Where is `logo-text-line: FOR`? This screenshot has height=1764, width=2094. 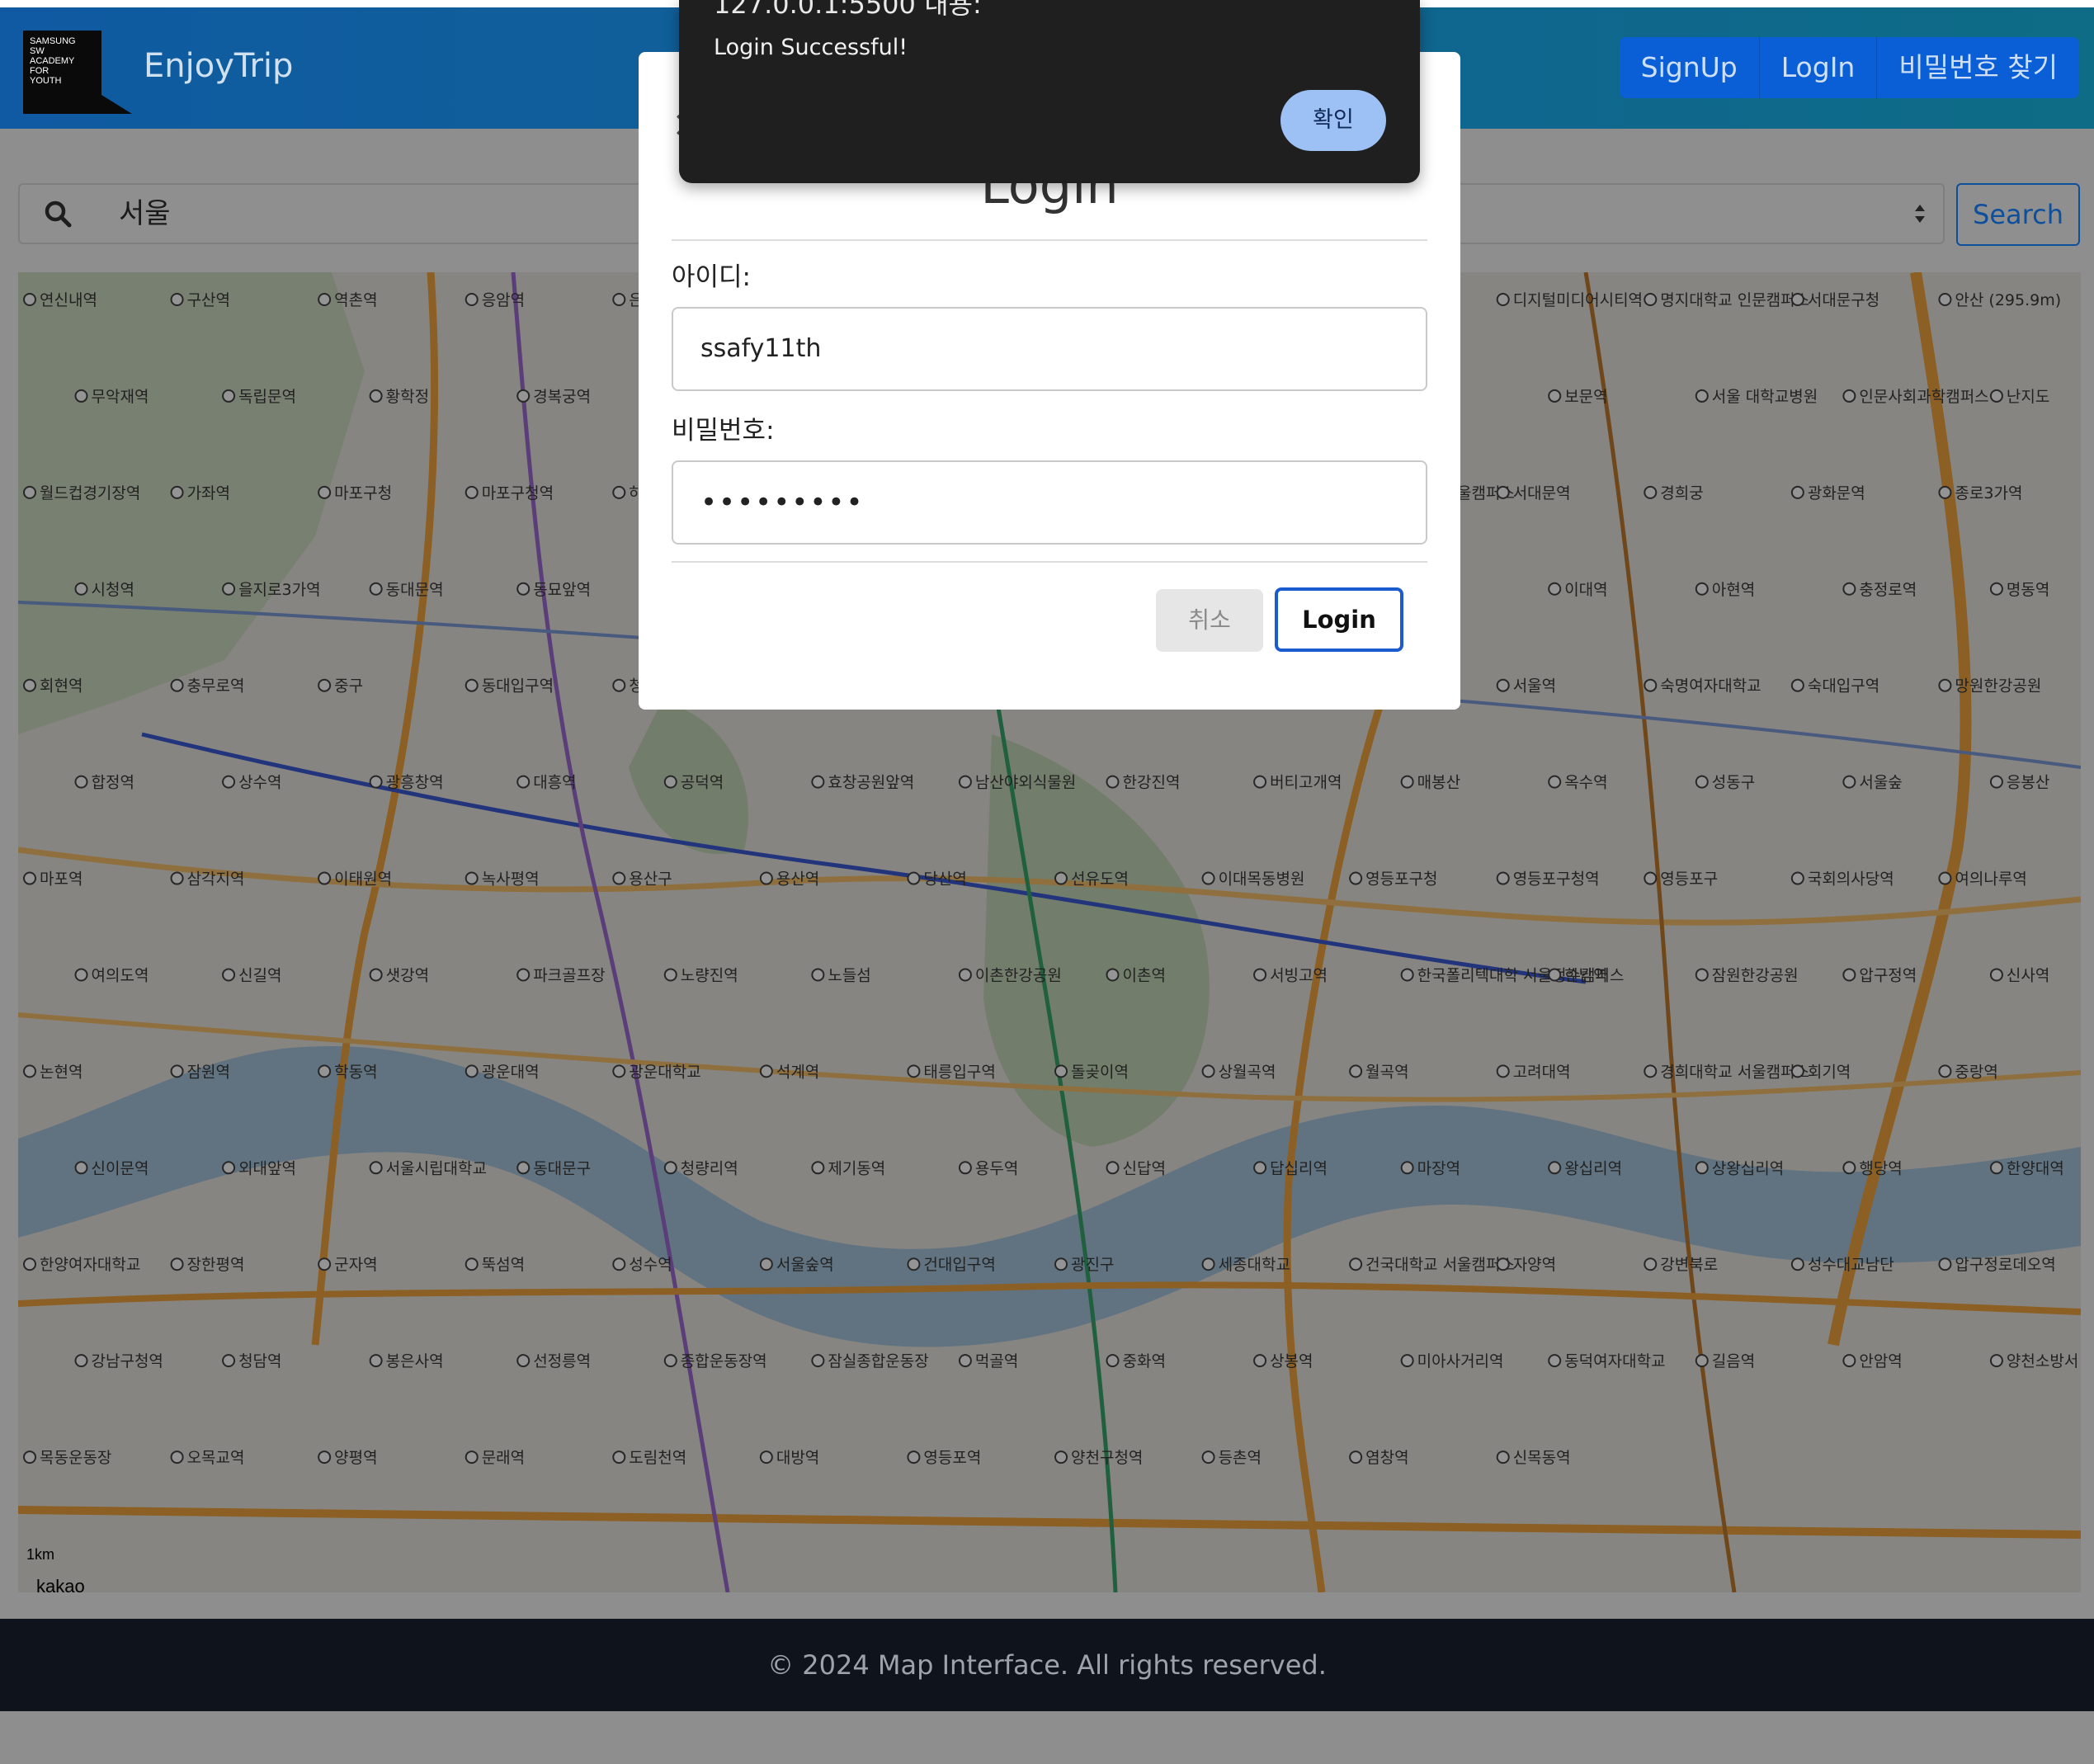
logo-text-line: FOR is located at coordinates (39, 71).